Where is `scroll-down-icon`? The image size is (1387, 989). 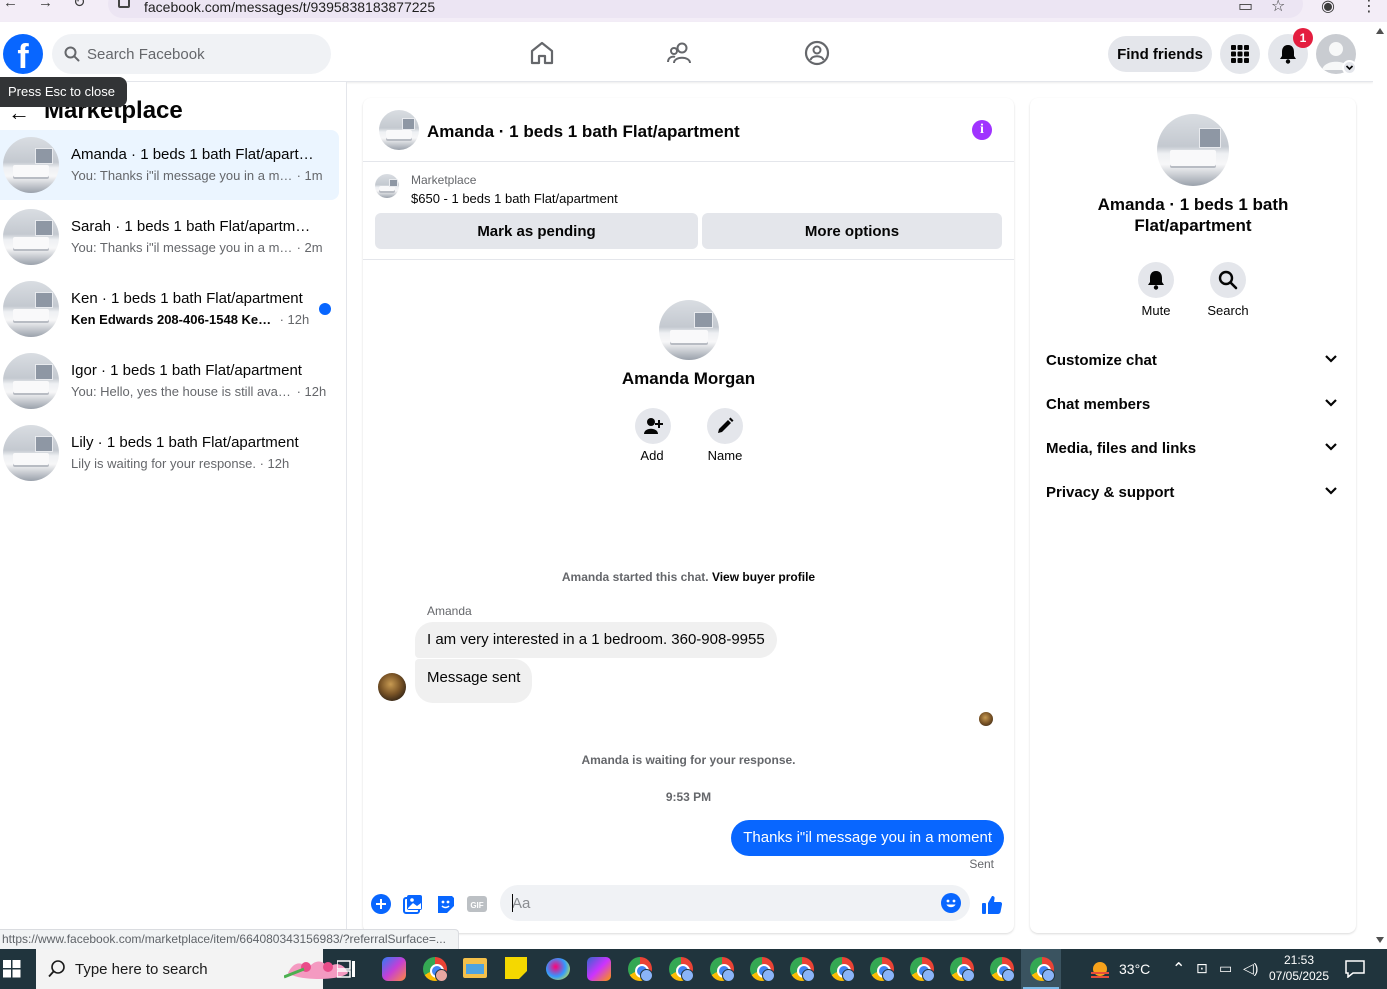
scroll-down-icon is located at coordinates (1380, 940).